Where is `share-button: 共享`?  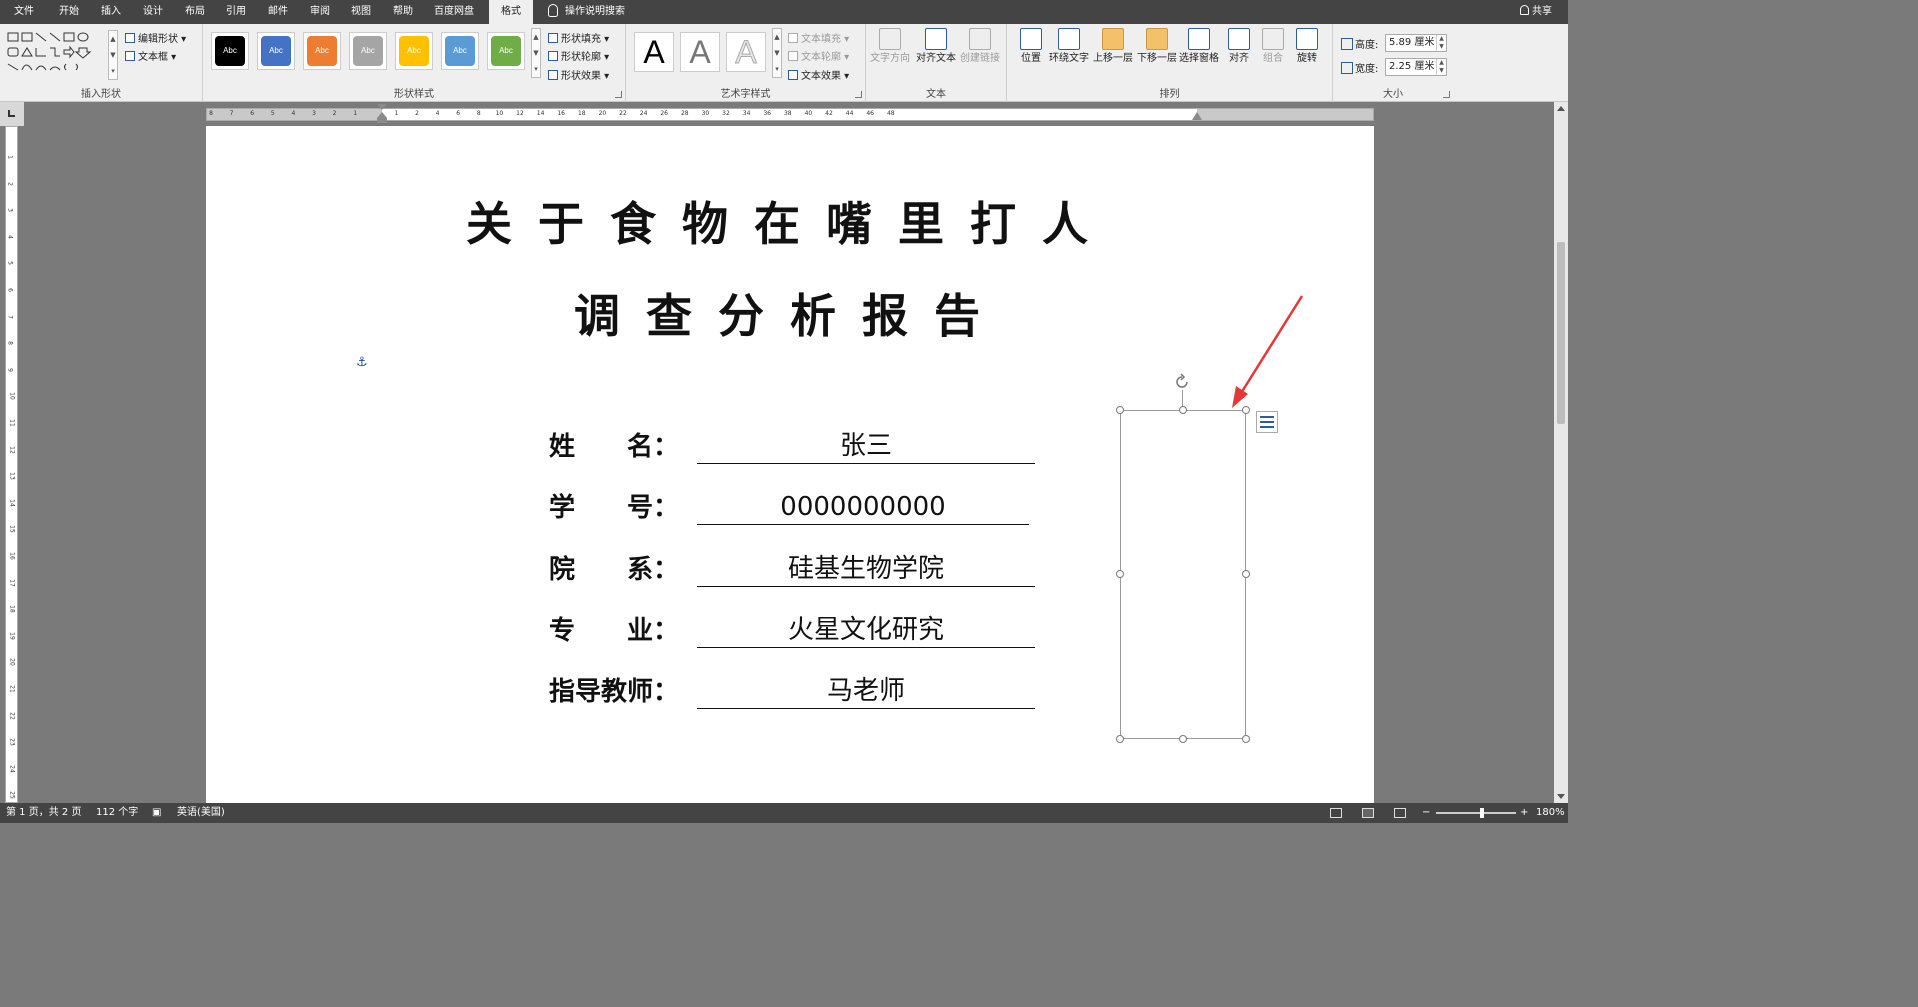 share-button: 共享 is located at coordinates (1536, 12).